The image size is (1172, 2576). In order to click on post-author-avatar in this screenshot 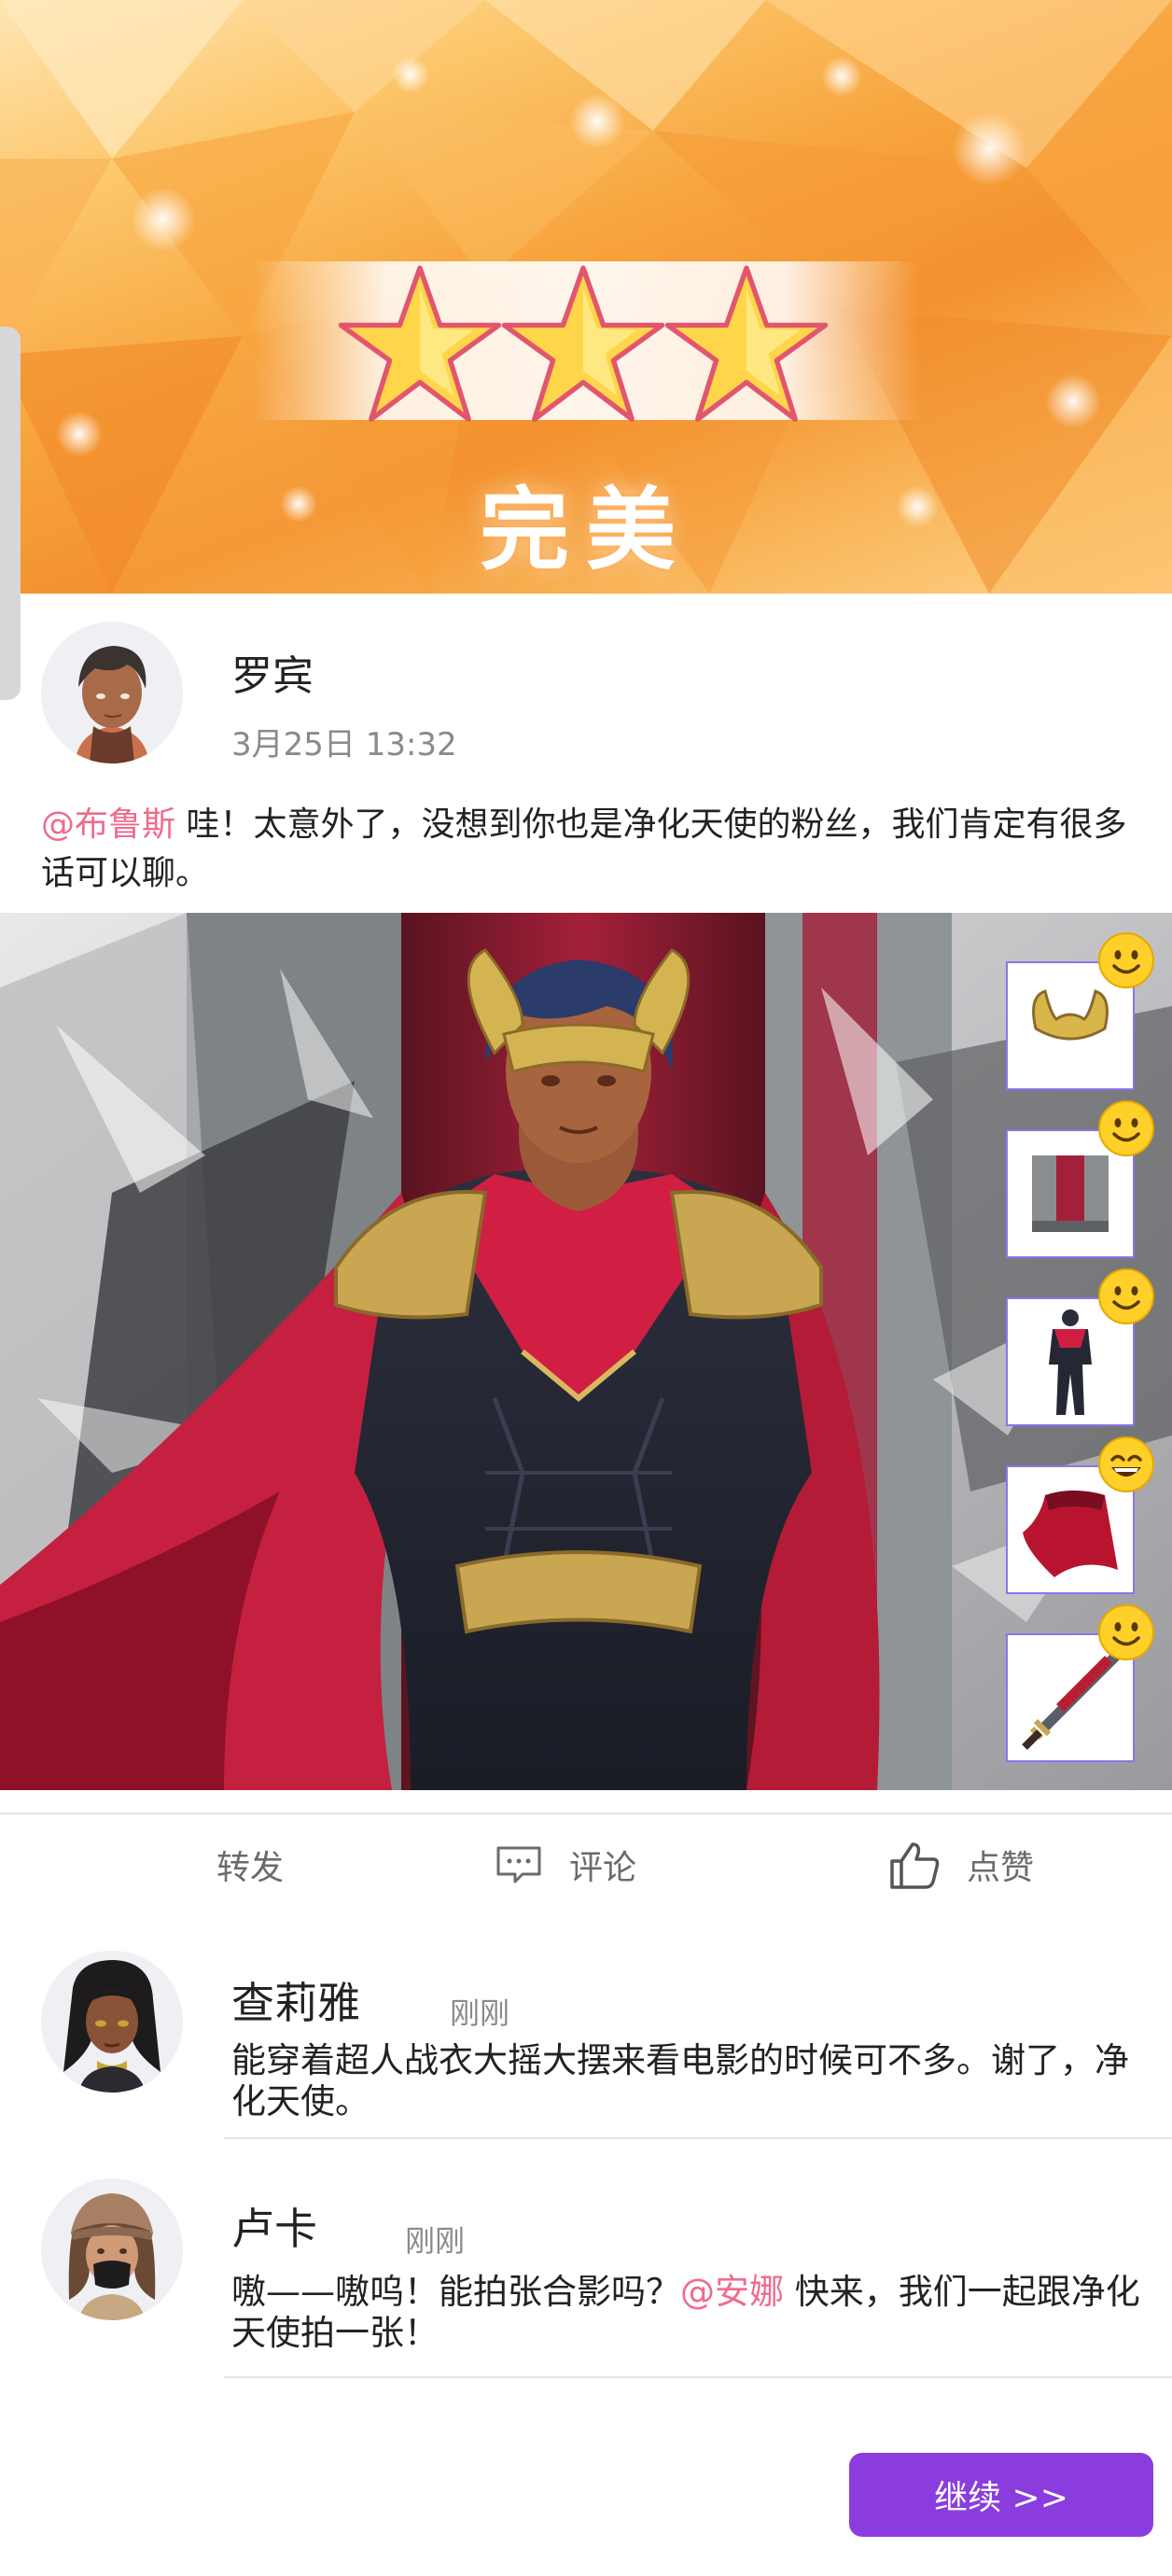, I will do `click(112, 692)`.